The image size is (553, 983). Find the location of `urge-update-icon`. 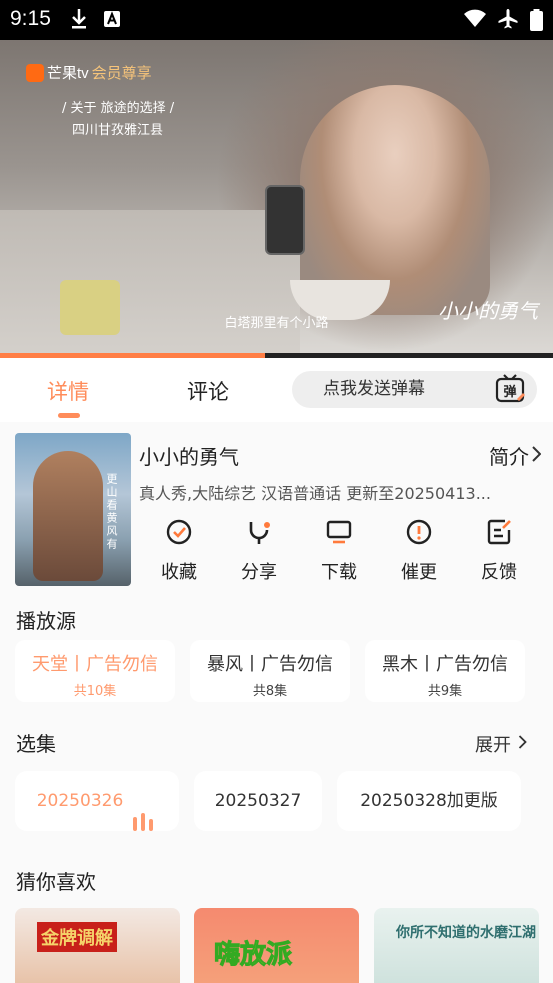

urge-update-icon is located at coordinates (419, 532).